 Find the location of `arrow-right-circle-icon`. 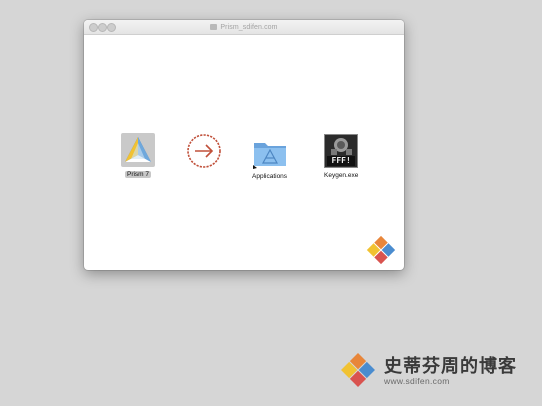

arrow-right-circle-icon is located at coordinates (204, 151).